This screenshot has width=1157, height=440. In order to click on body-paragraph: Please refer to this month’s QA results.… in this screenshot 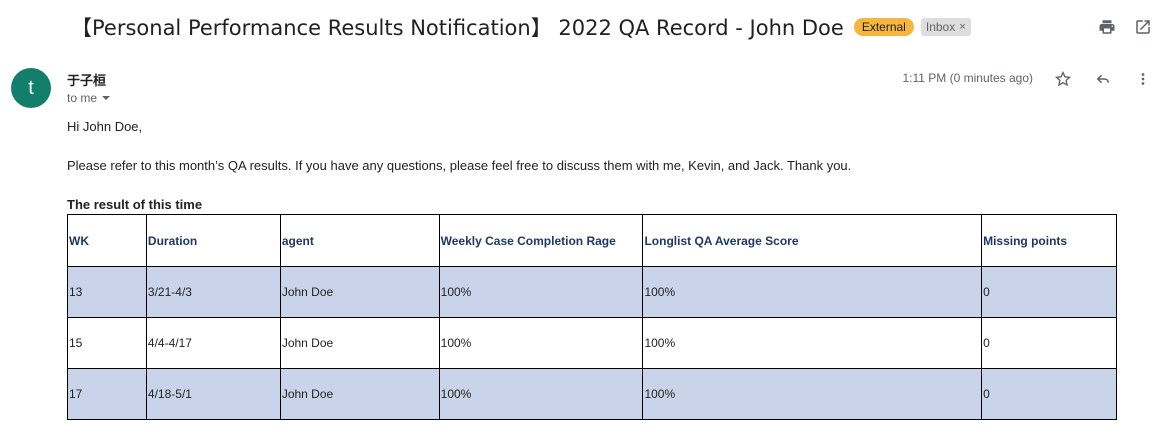, I will do `click(459, 165)`.